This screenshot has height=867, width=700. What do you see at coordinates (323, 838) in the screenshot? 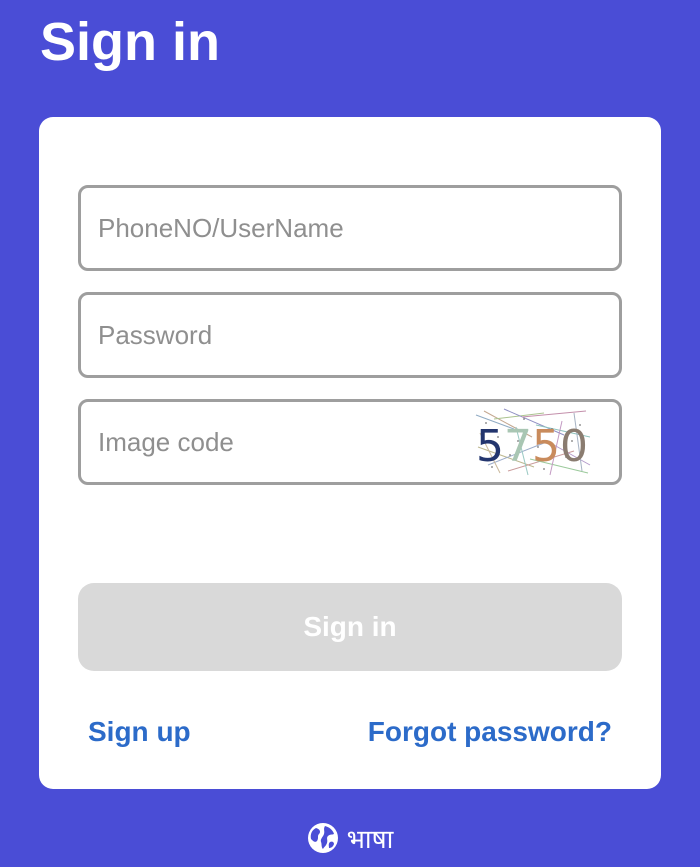
I see `globe-icon` at bounding box center [323, 838].